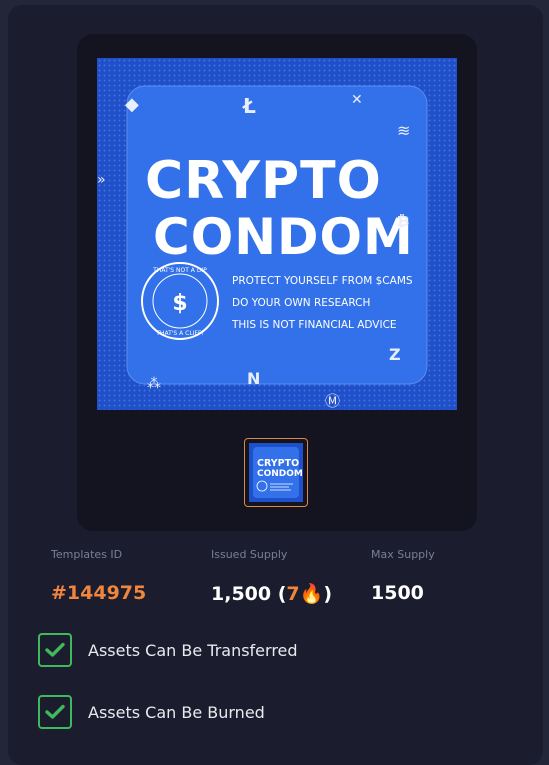 The image size is (549, 765). What do you see at coordinates (397, 593) in the screenshot?
I see `max-supply-value: 1500` at bounding box center [397, 593].